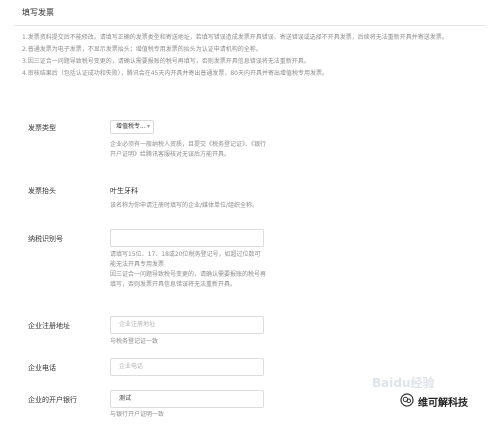 The width and height of the screenshot is (500, 425). I want to click on watermark: Baidu经验 维可解科技, so click(432, 394).